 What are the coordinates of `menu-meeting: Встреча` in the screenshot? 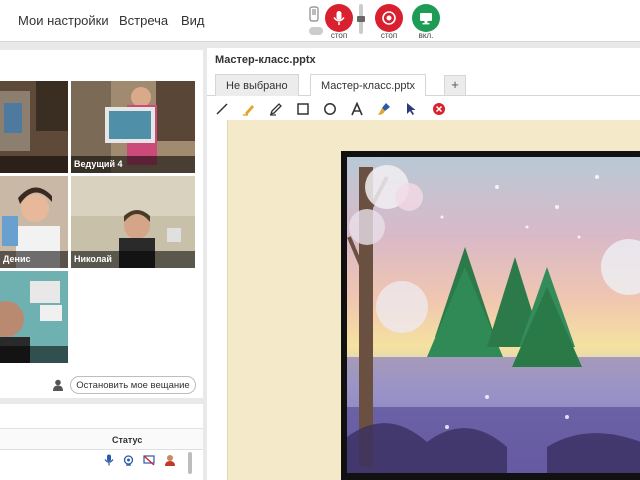 It's located at (143, 20).